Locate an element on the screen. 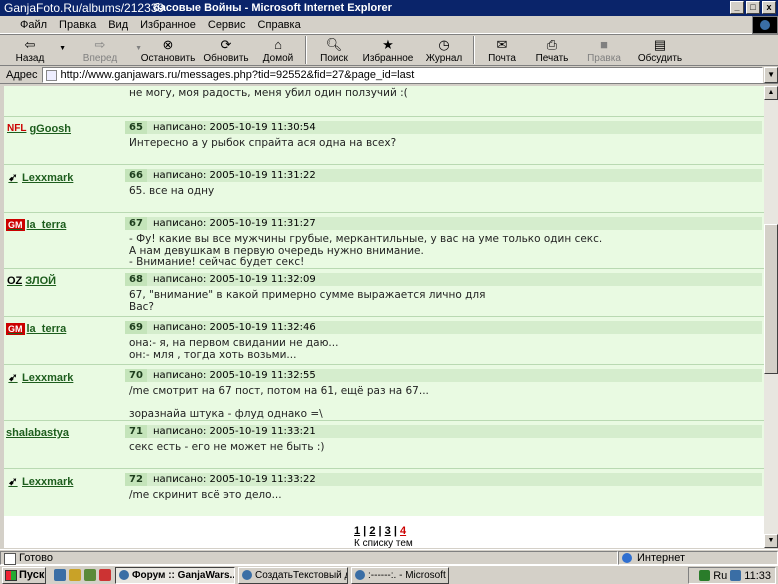 The height and width of the screenshot is (584, 778). favorites-button: ★ Избранное is located at coordinates (388, 50).